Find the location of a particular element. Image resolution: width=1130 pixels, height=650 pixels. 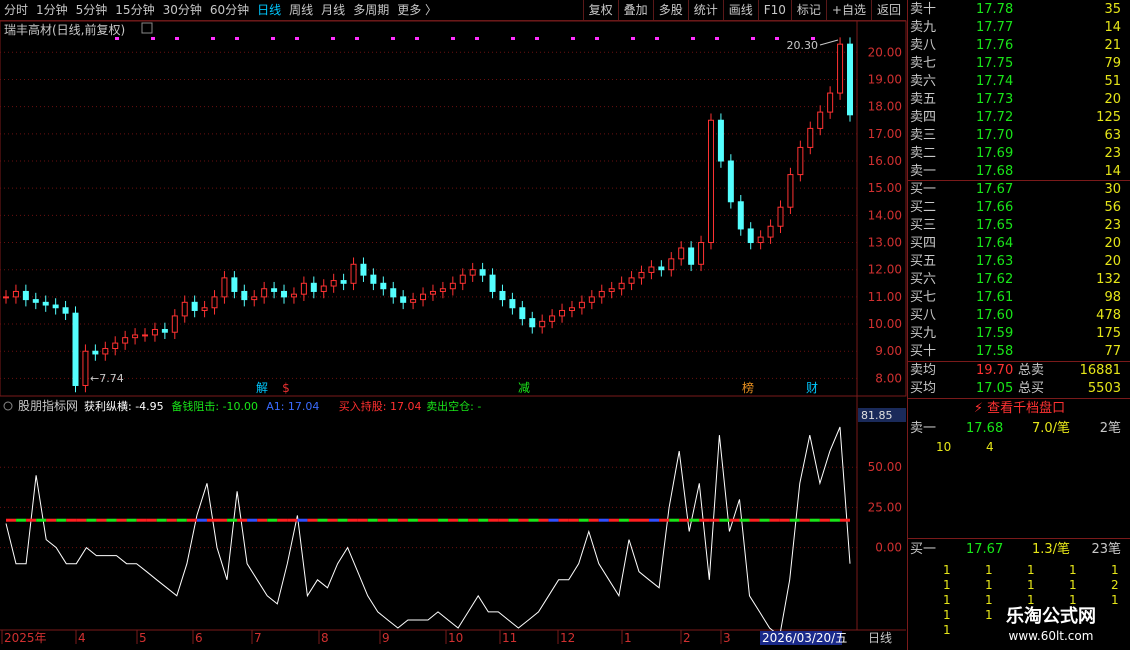

bid-row-6: 买七 17.61 98 is located at coordinates (1019, 298).